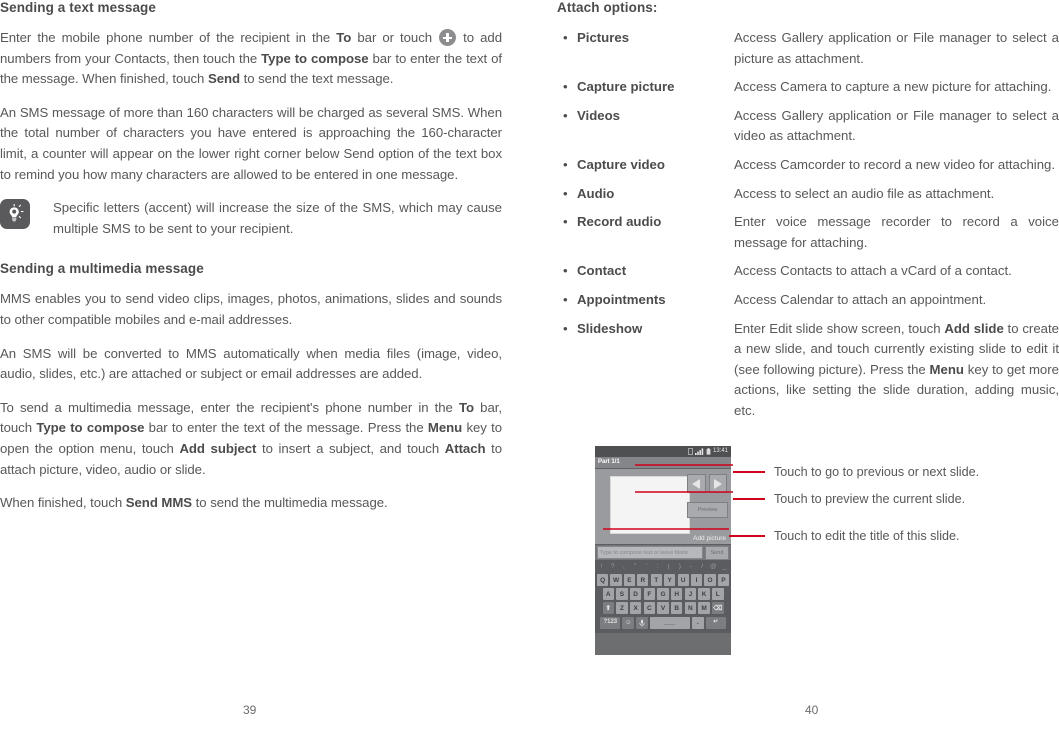 The image size is (1059, 731). Describe the element at coordinates (683, 580) in the screenshot. I see `key-u: U` at that location.